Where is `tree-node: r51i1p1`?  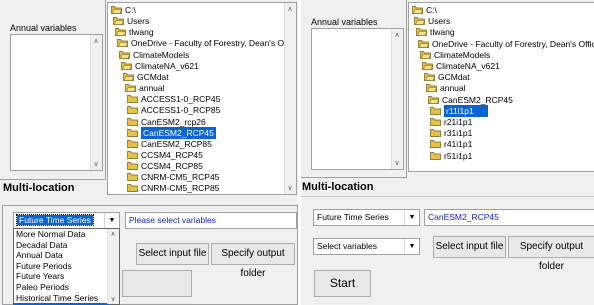 tree-node: r51i1p1 is located at coordinates (451, 156).